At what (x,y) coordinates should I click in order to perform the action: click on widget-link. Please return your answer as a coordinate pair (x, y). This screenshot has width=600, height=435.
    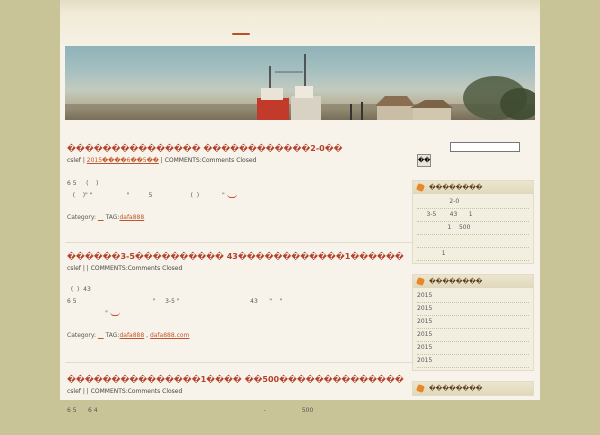
    Looking at the image, I should click on (473, 241).